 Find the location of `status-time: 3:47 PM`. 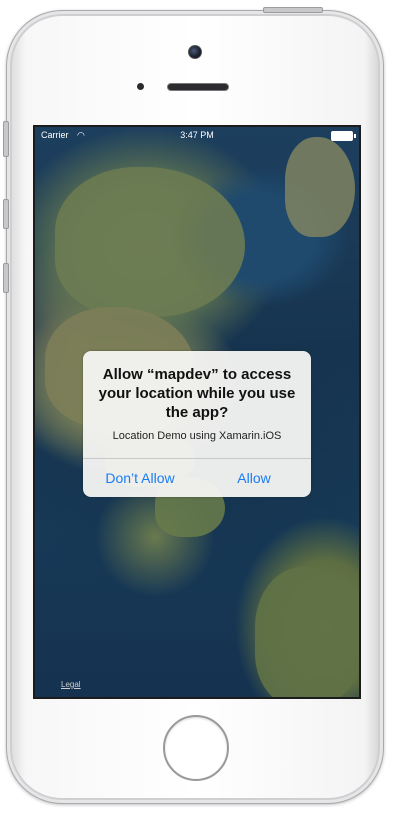

status-time: 3:47 PM is located at coordinates (197, 135).